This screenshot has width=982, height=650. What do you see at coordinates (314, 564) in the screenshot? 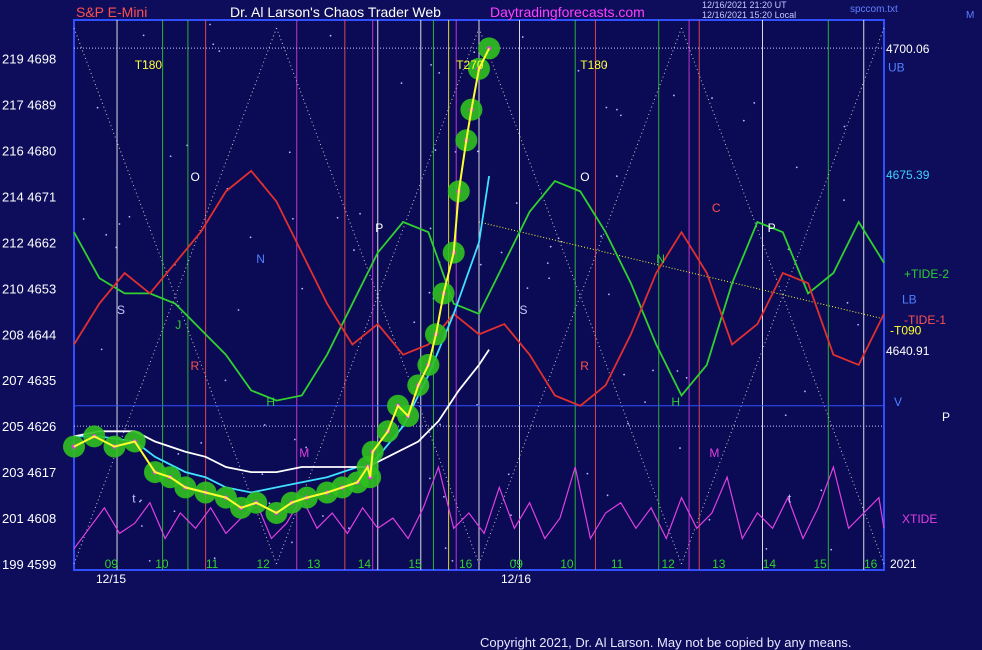
I see `x-tick-label: 13` at bounding box center [314, 564].